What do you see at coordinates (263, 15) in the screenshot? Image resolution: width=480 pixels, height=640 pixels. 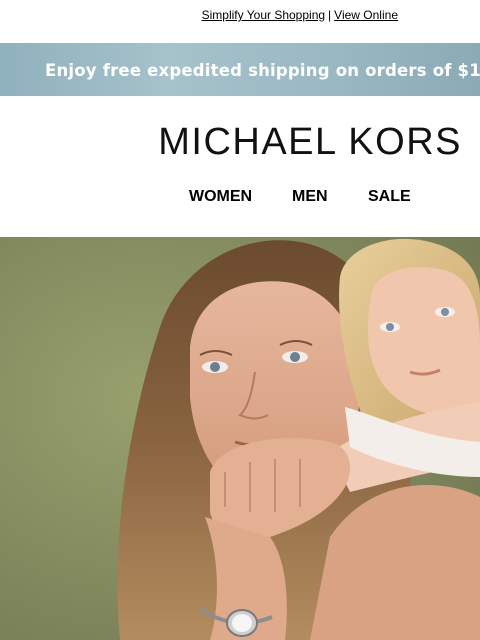 I see `simplify-shopping-link: Simplify Your Shopping` at bounding box center [263, 15].